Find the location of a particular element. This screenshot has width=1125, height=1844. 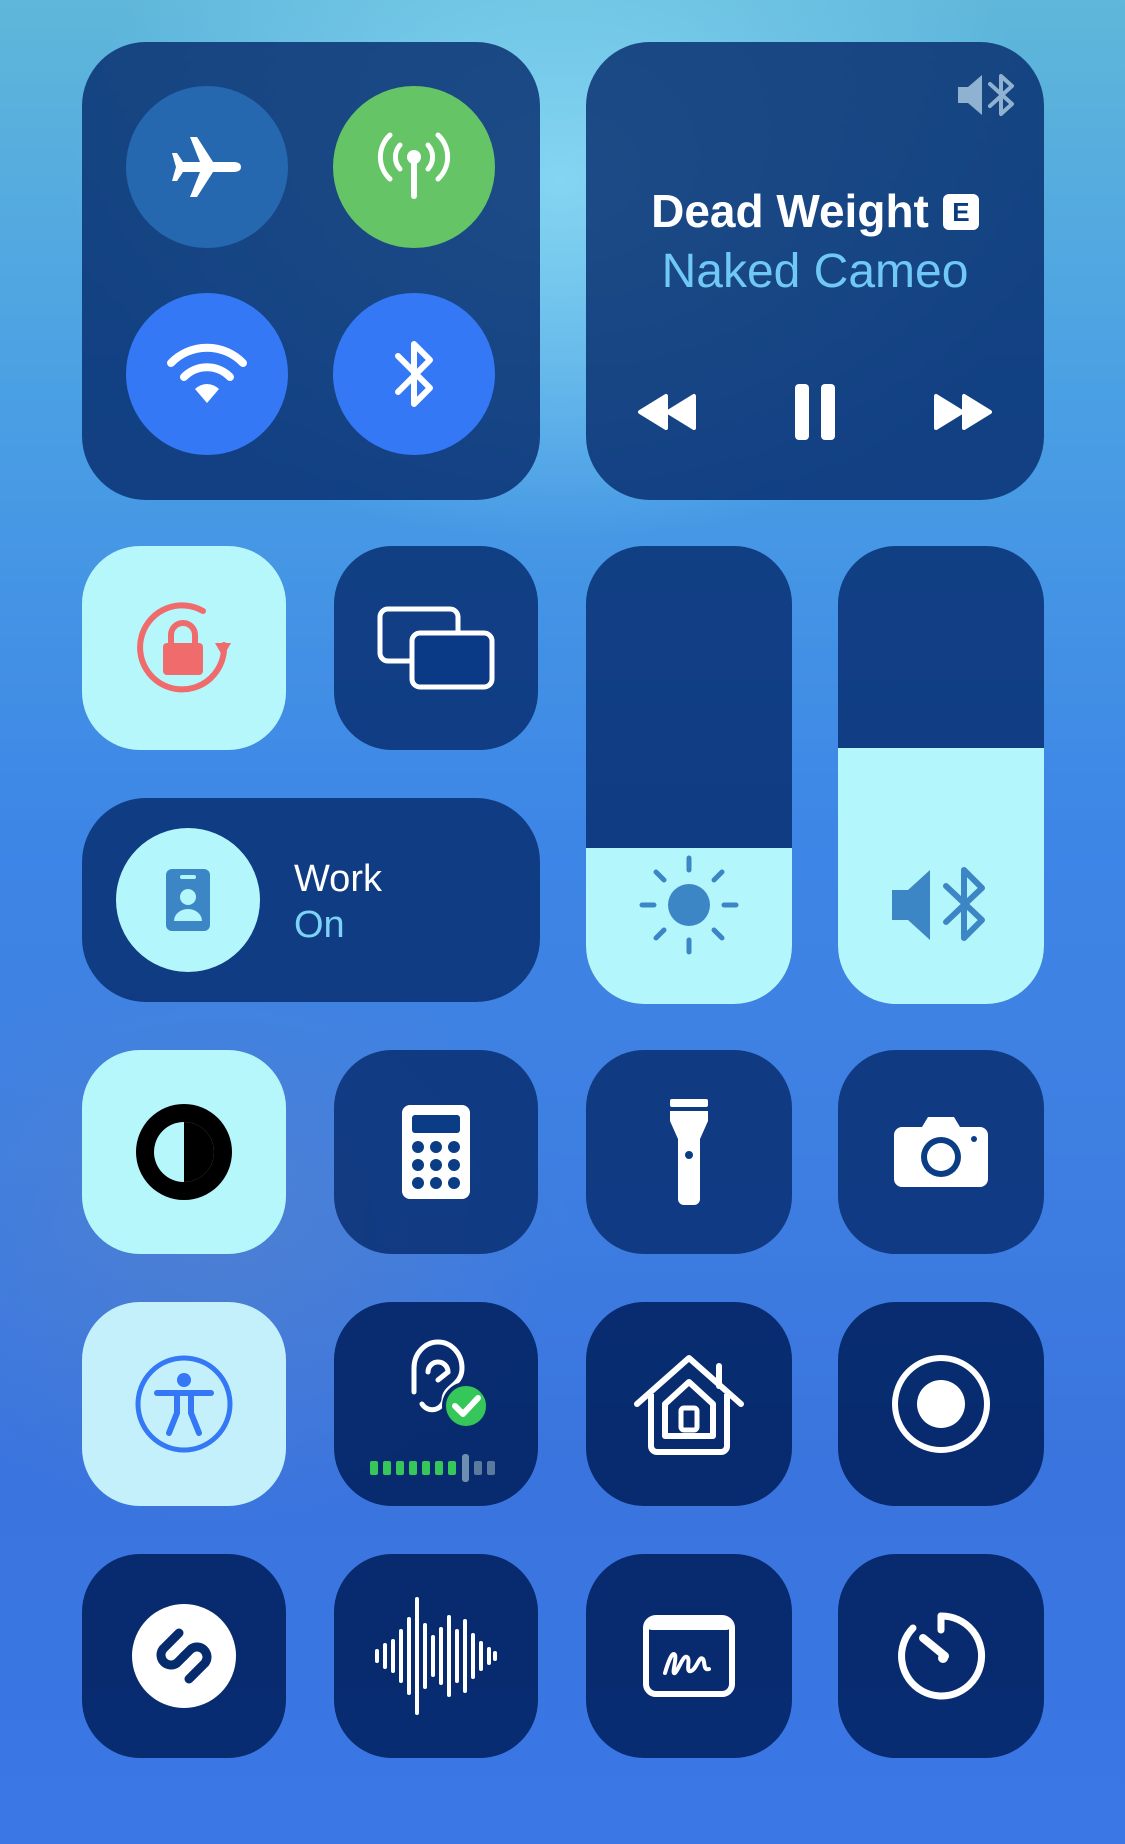

accessibility-icon is located at coordinates (184, 1404).